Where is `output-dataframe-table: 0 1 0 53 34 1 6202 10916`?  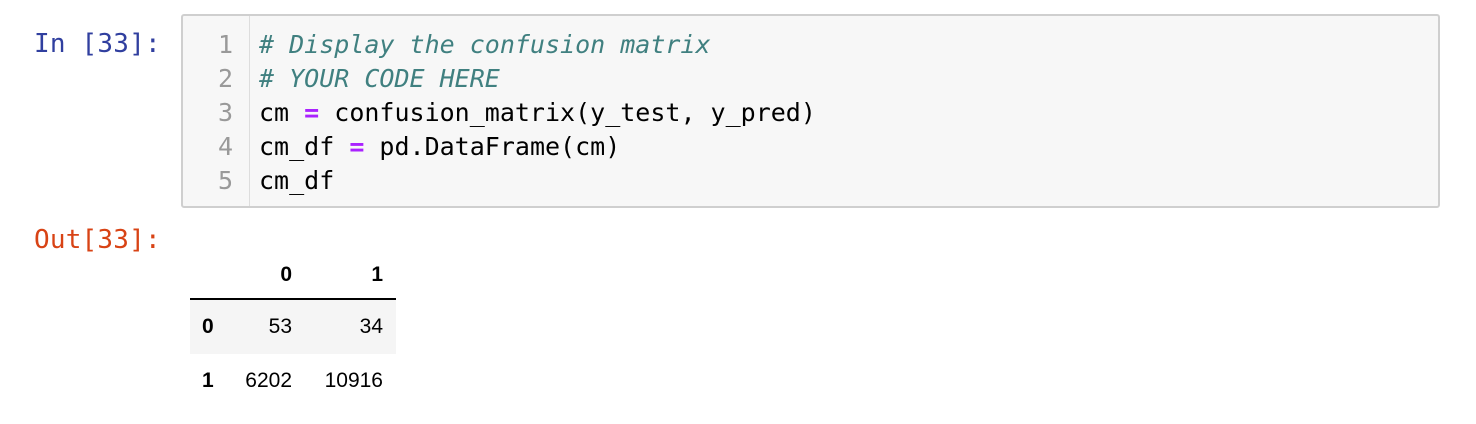
output-dataframe-table: 0 1 0 53 34 1 6202 10916 is located at coordinates (293, 330).